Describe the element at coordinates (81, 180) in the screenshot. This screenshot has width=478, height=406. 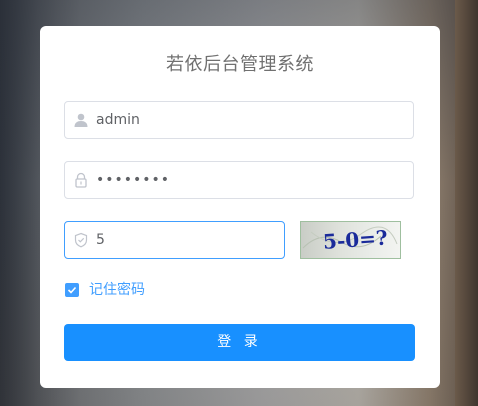
I see `lock-icon` at that location.